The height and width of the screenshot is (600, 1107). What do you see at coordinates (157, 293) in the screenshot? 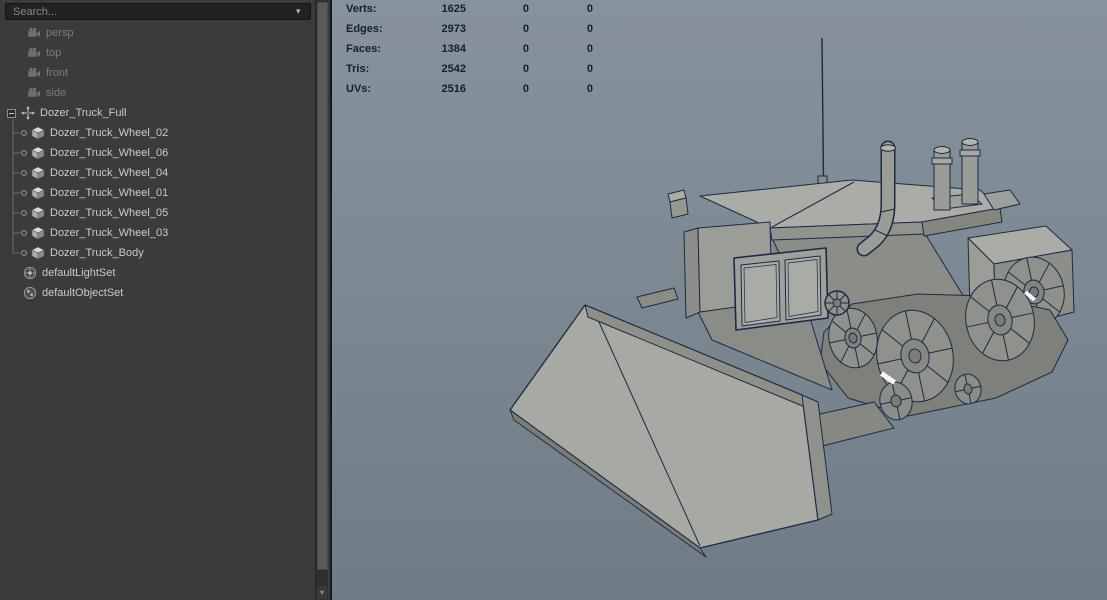
I see `outliner-item-default-object-set: defaultObjectSet` at bounding box center [157, 293].